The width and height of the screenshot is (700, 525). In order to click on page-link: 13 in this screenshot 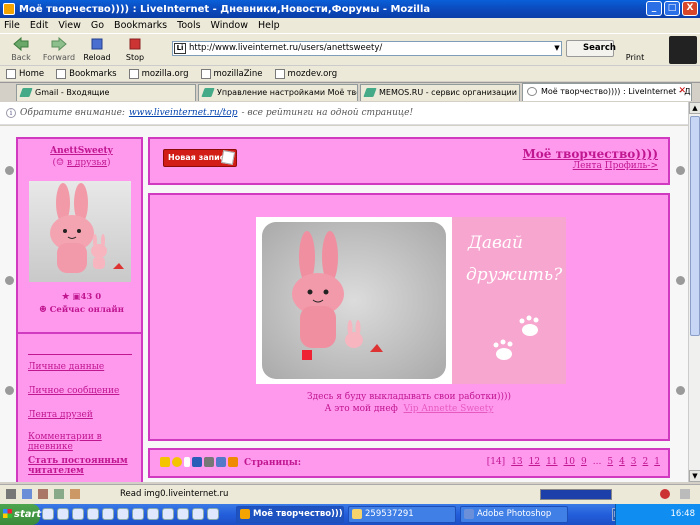, I will do `click(516, 462)`.